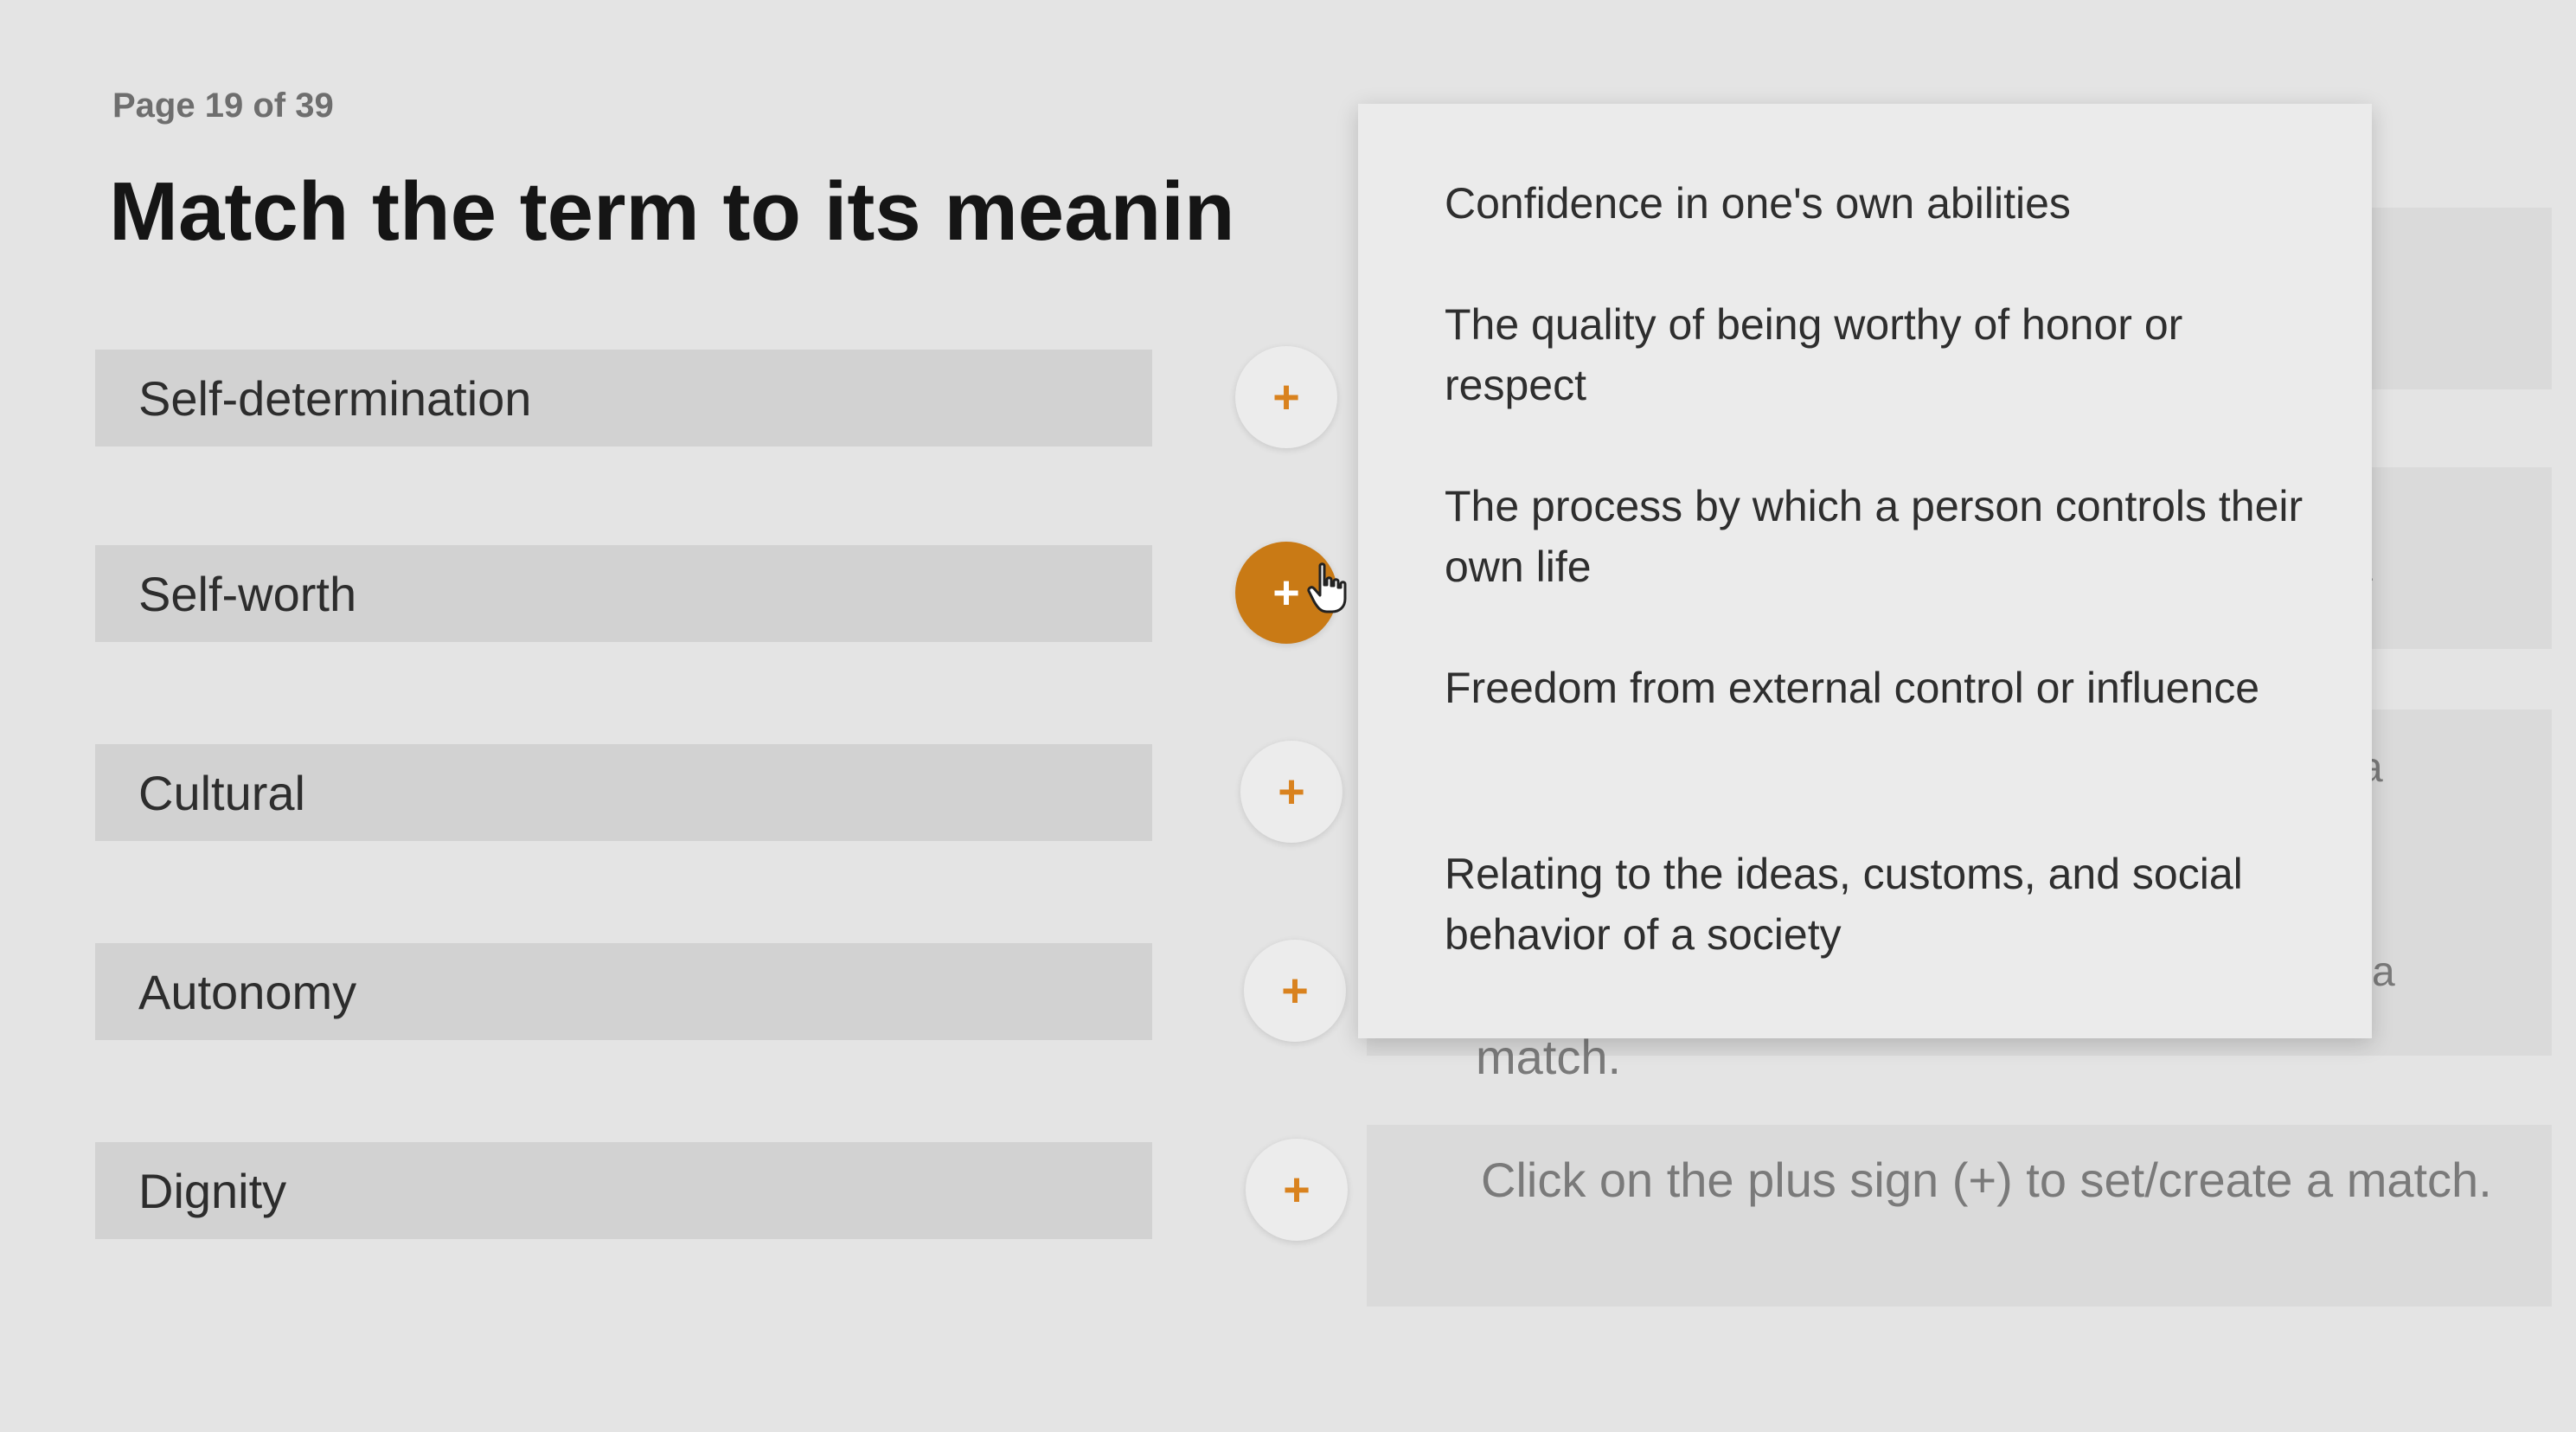 This screenshot has height=1432, width=2576. What do you see at coordinates (212, 1191) in the screenshot?
I see `term-label: Dignity` at bounding box center [212, 1191].